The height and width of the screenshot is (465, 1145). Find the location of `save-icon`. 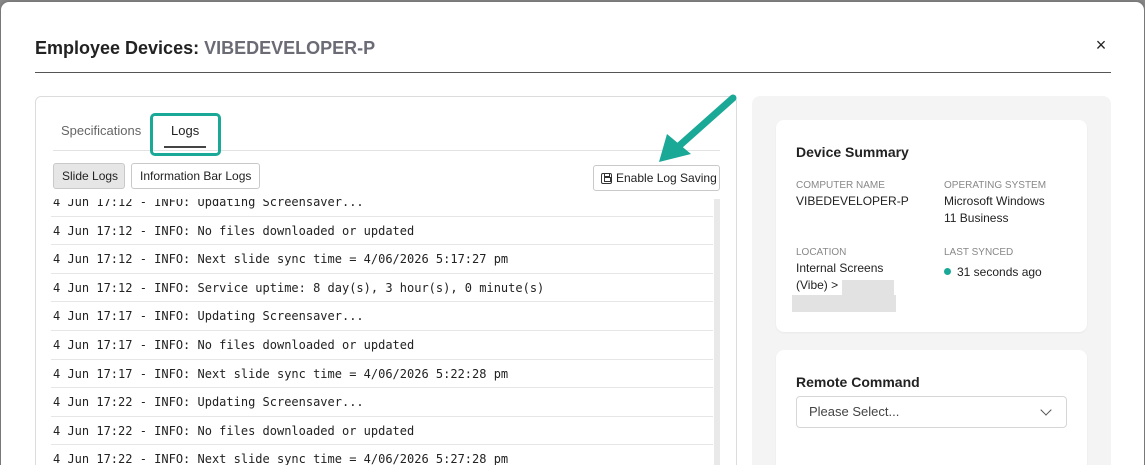

save-icon is located at coordinates (606, 178).